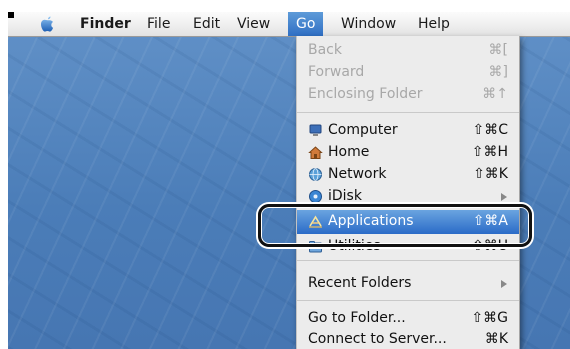  I want to click on menu-item-shortcut: ⌘[, so click(498, 50).